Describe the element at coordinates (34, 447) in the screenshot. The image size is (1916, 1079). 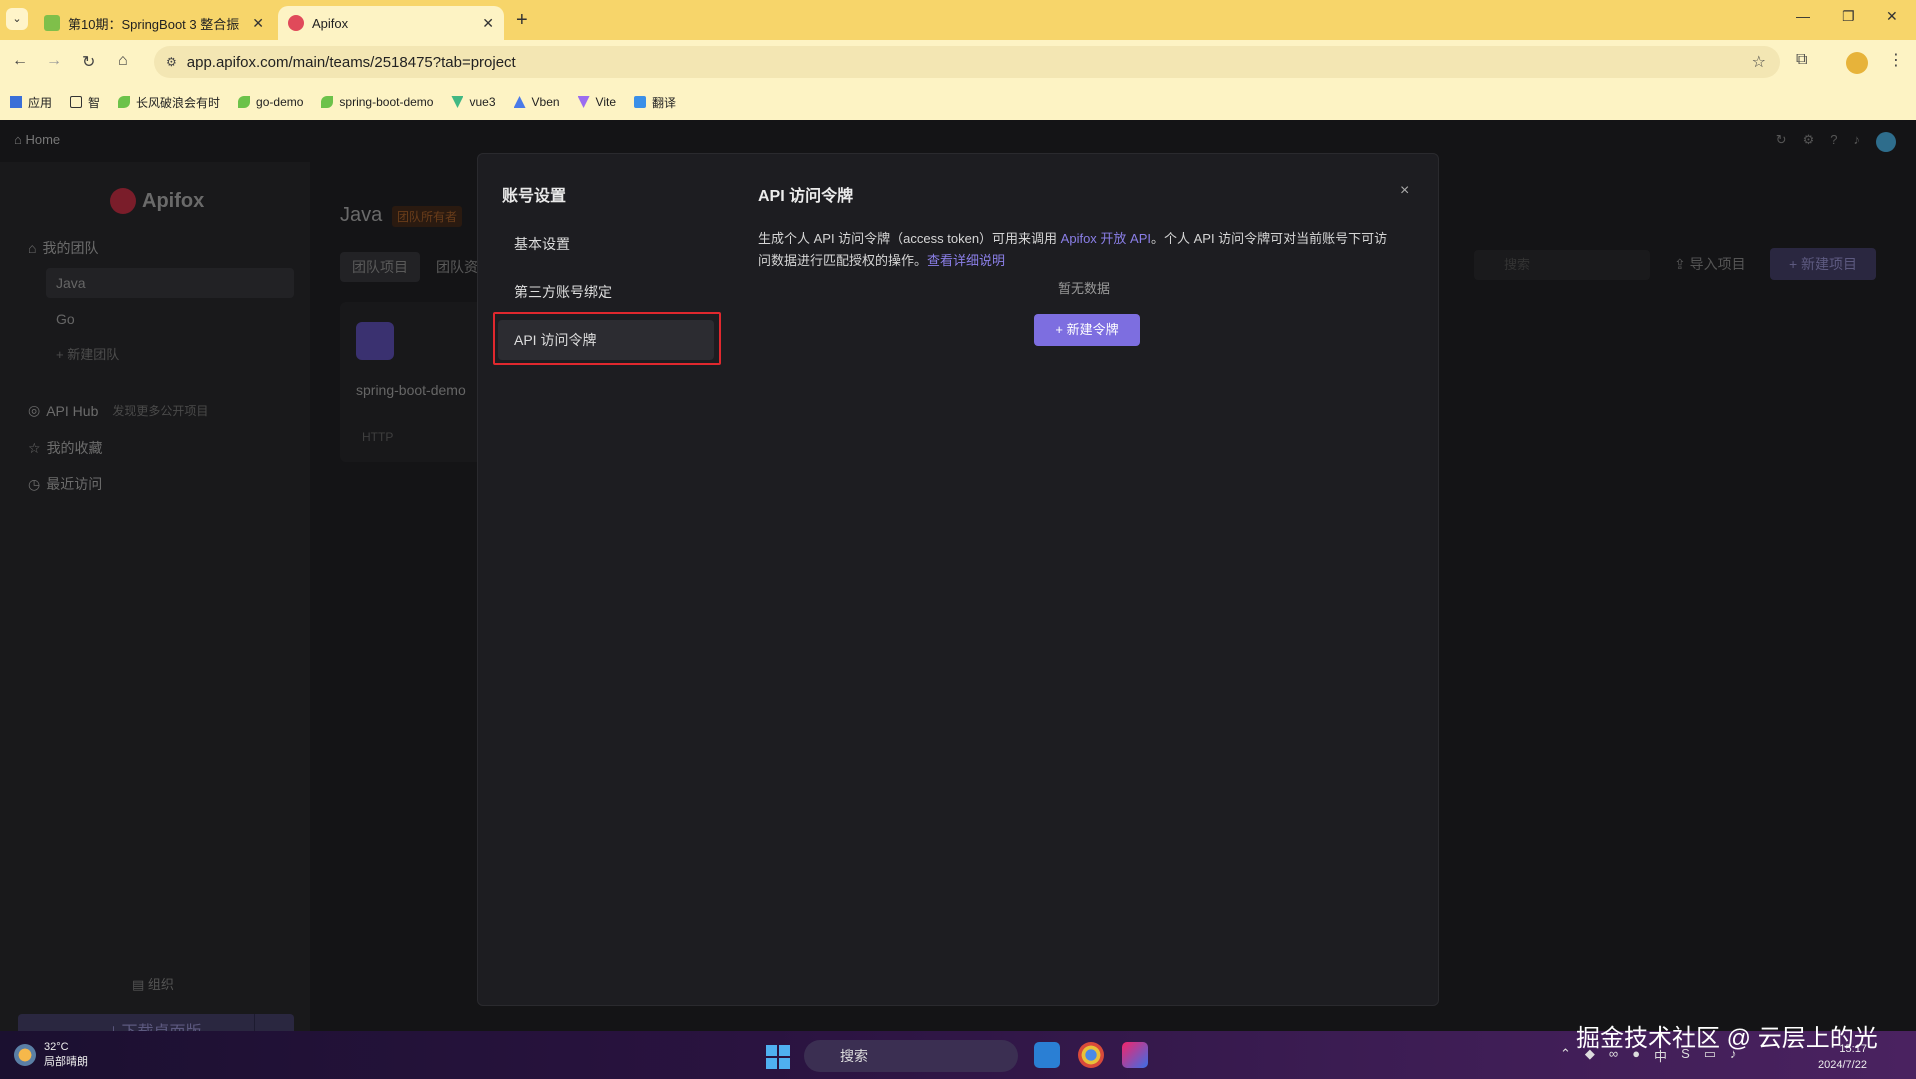
I see `star-icon: ☆` at that location.